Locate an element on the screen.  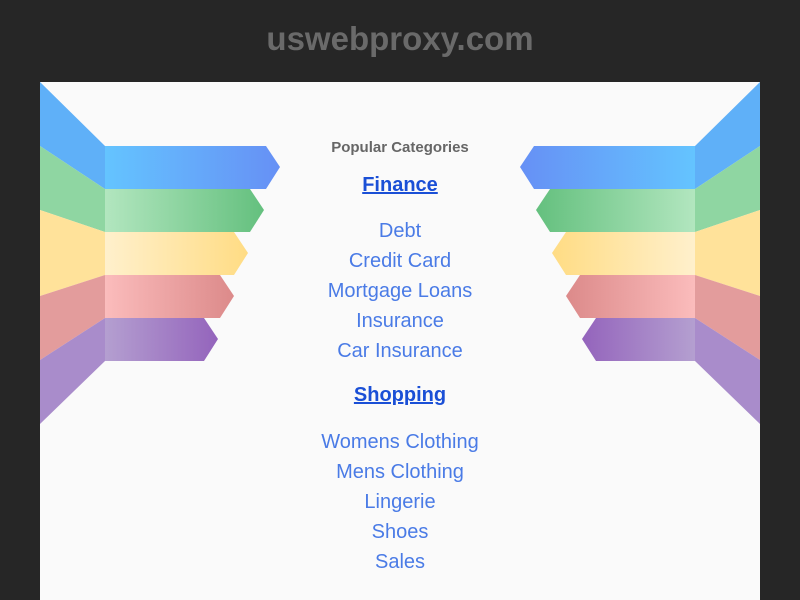
category-shopping-link: Shopping is located at coordinates (400, 395).